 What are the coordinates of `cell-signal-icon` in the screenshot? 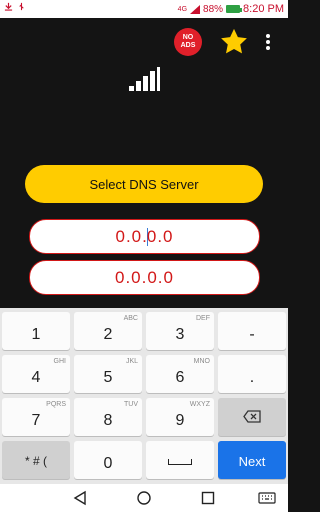 It's located at (195, 9).